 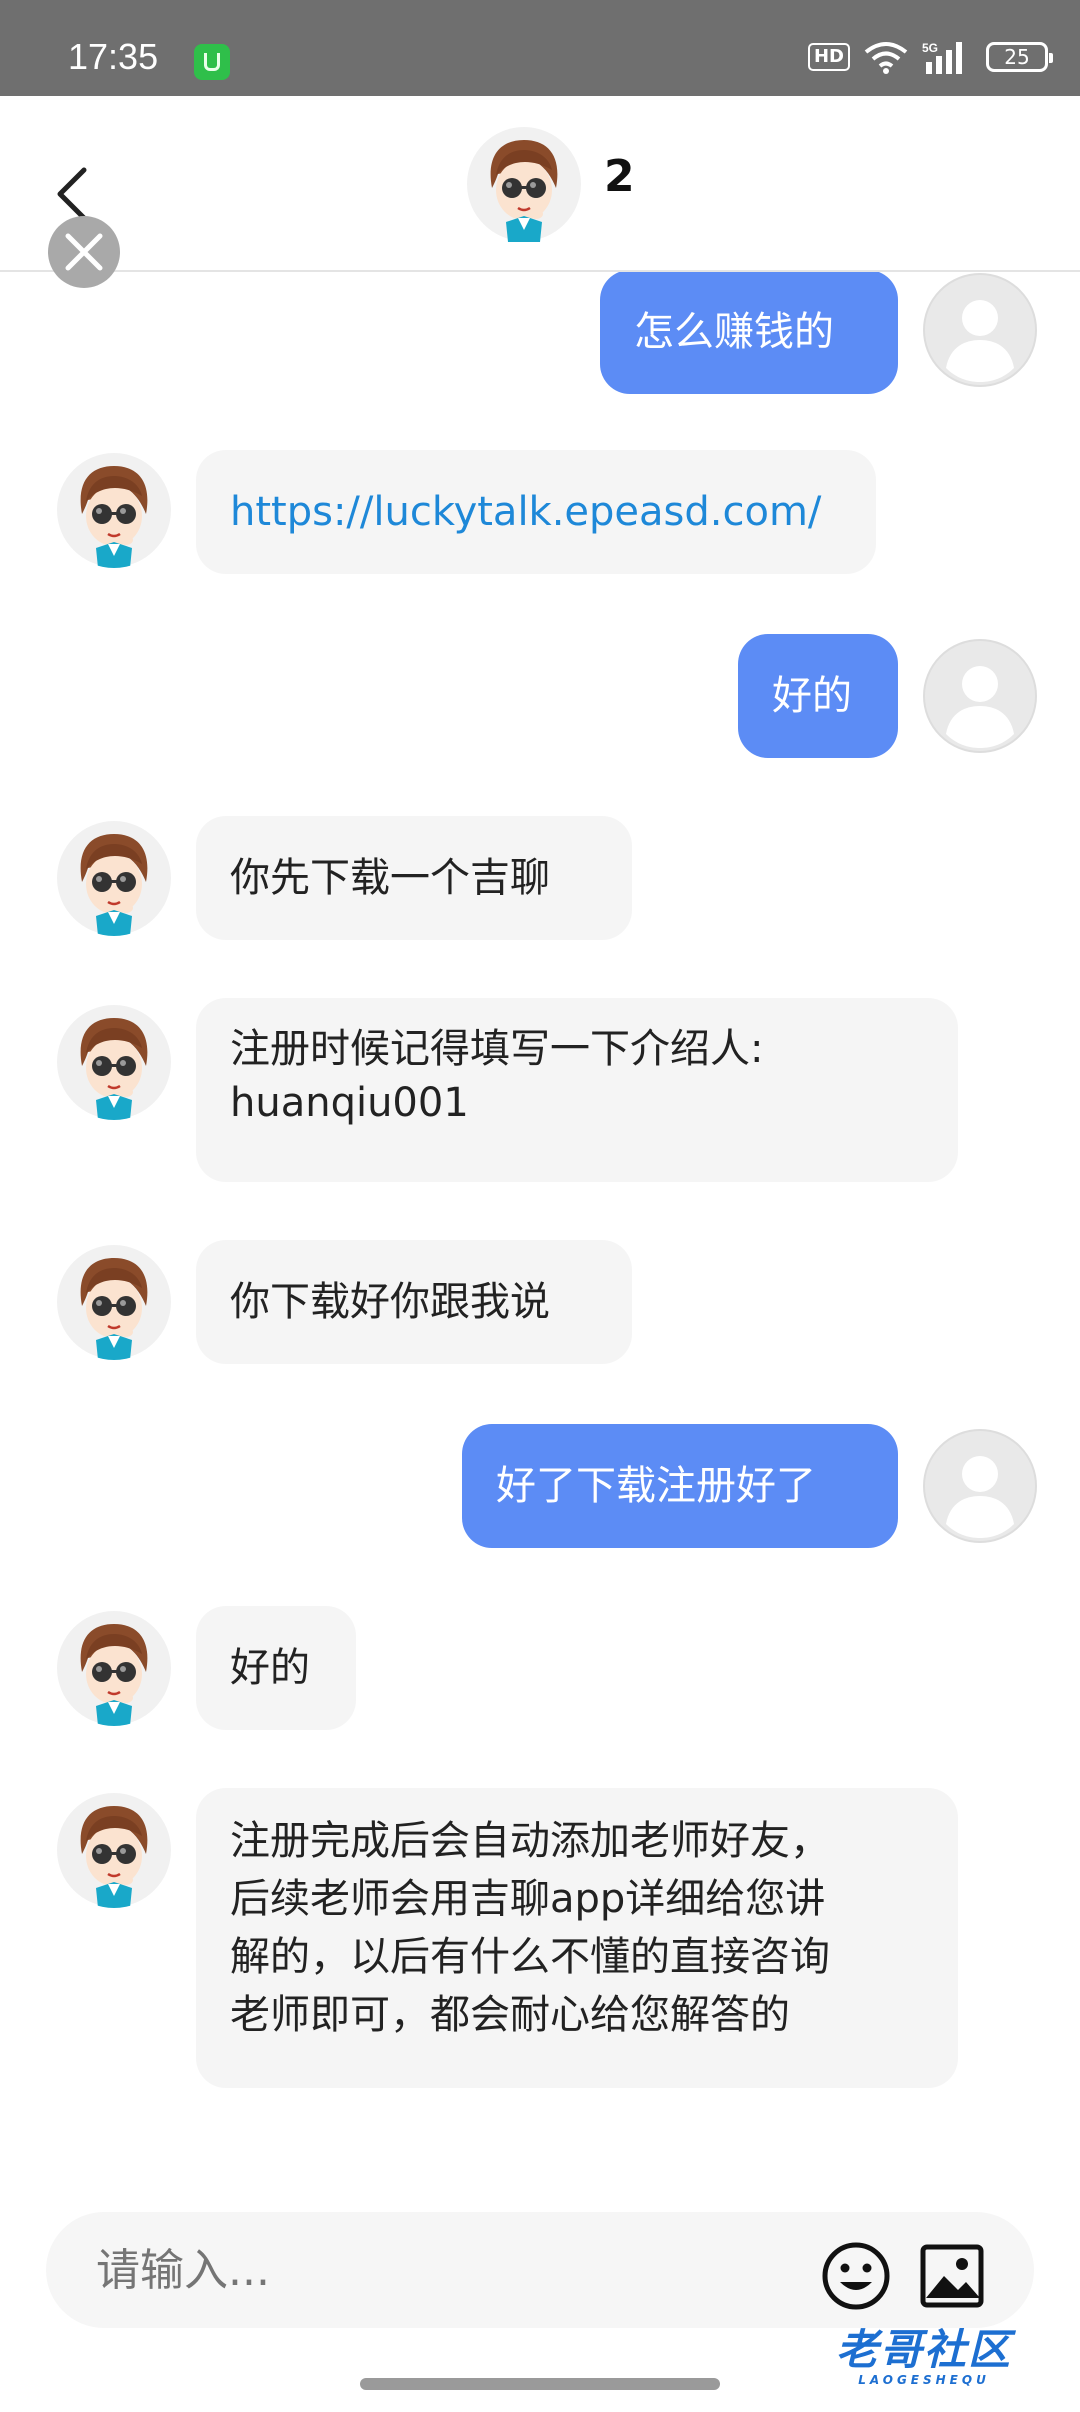 I want to click on message-bubble: 好了下载注册好了, so click(x=680, y=1486).